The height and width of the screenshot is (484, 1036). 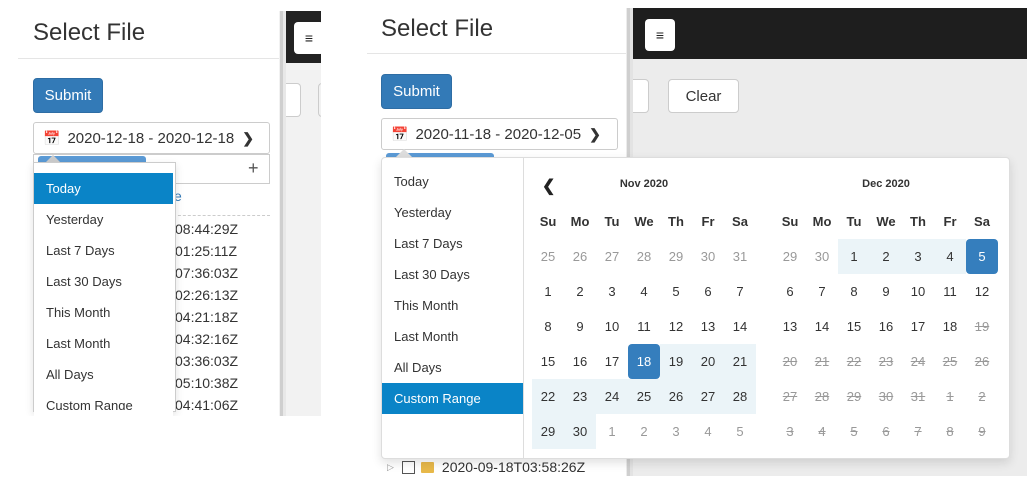 I want to click on plus-icon: +, so click(x=253, y=168).